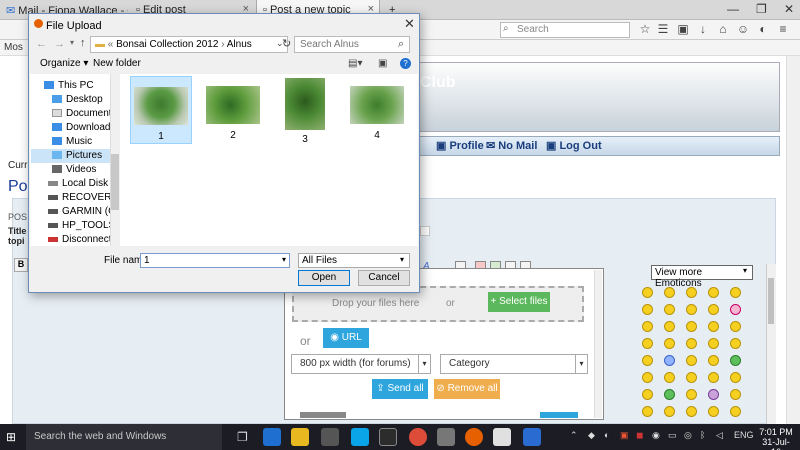 This screenshot has height=450, width=800. What do you see at coordinates (565, 30) in the screenshot?
I see `browser-search-input: Search` at bounding box center [565, 30].